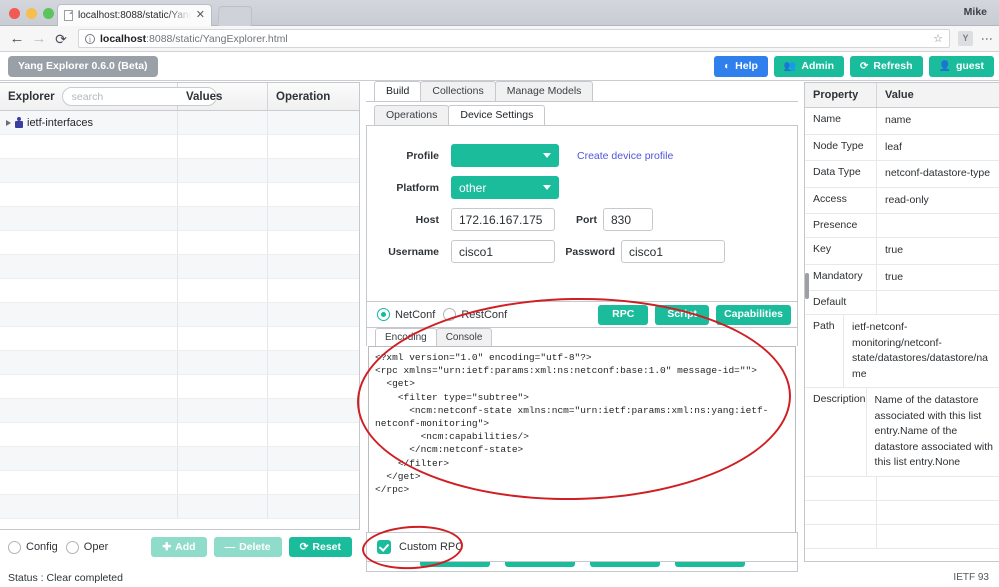 The width and height of the screenshot is (999, 587). Describe the element at coordinates (320, 547) in the screenshot. I see `reset-button: ⟳ Reset` at that location.